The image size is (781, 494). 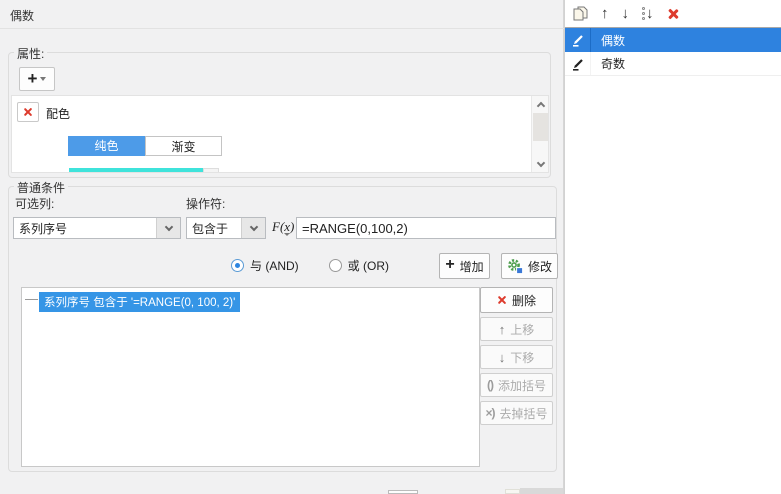 I want to click on column-field-label: 可选列:, so click(x=35, y=204).